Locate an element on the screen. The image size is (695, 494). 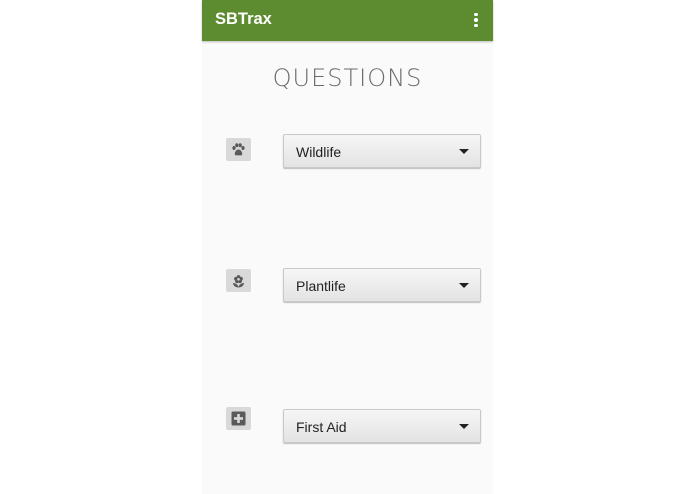
first-aid-dropdown-value: First Aid is located at coordinates (321, 427).